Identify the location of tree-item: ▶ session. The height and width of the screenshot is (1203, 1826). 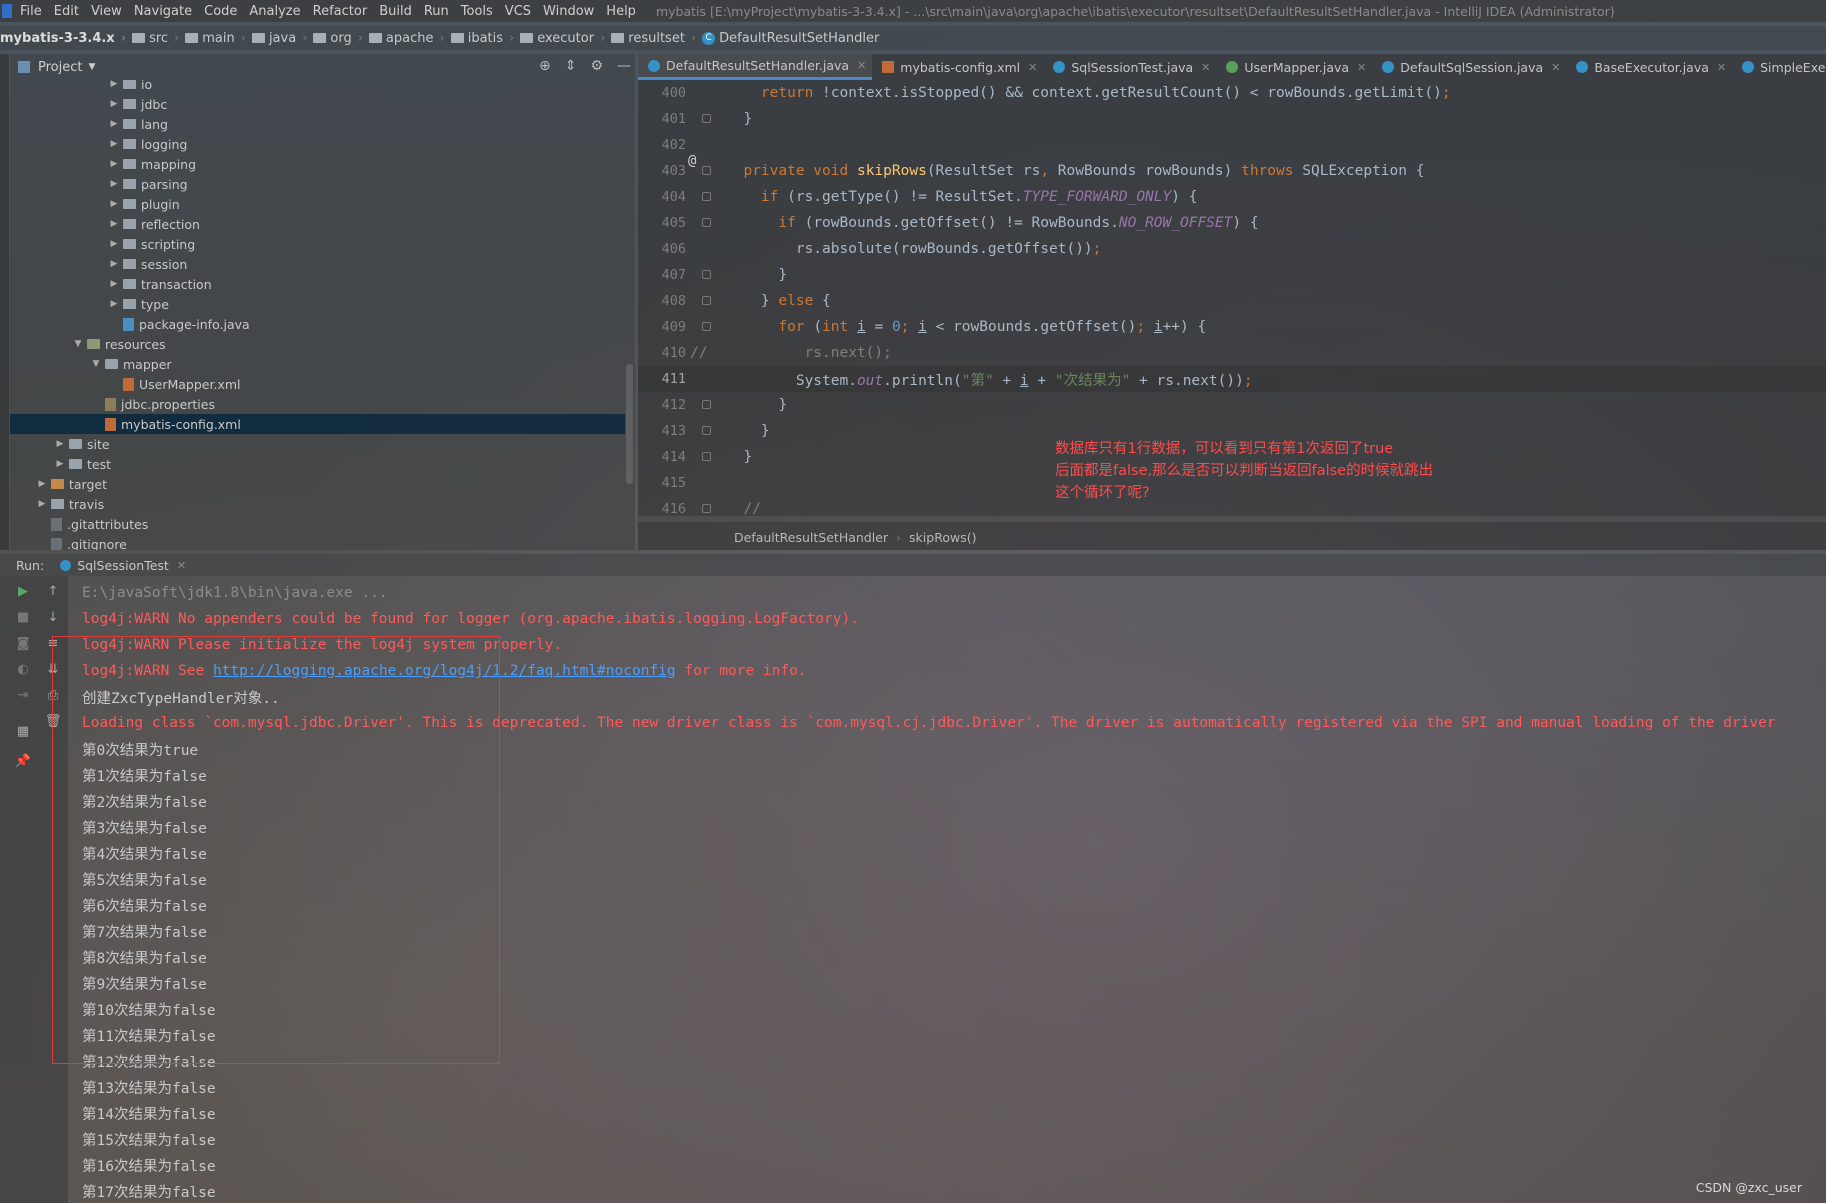
(317, 264).